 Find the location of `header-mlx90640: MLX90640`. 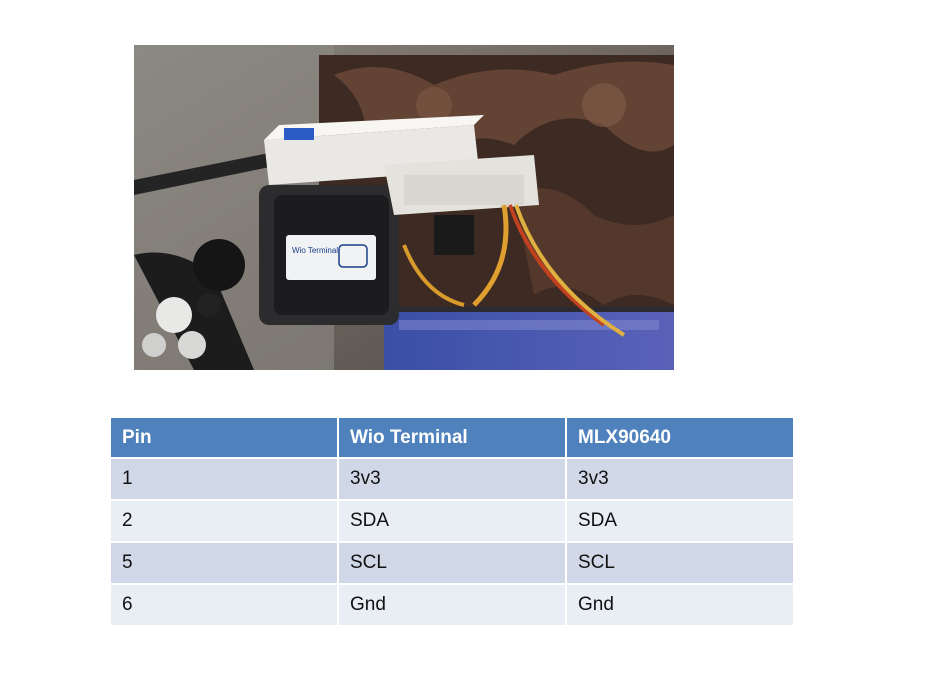

header-mlx90640: MLX90640 is located at coordinates (680, 437).